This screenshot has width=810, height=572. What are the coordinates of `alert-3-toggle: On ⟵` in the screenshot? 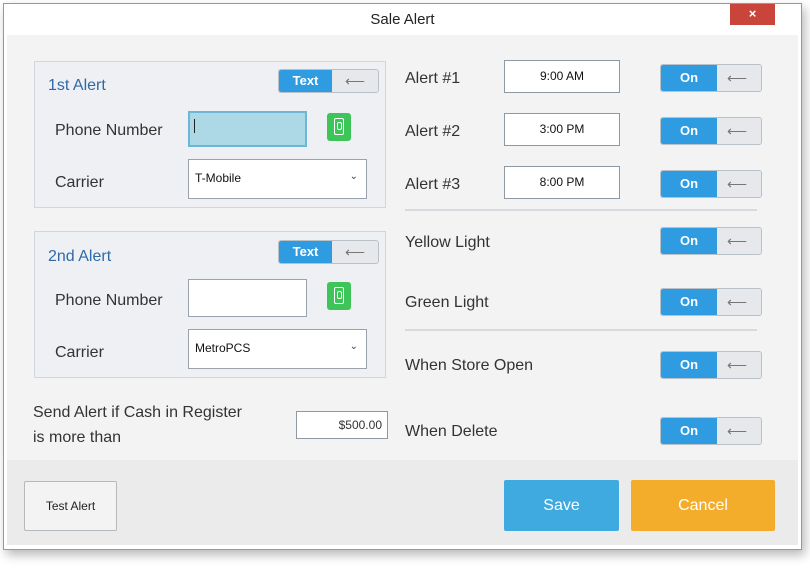 It's located at (711, 184).